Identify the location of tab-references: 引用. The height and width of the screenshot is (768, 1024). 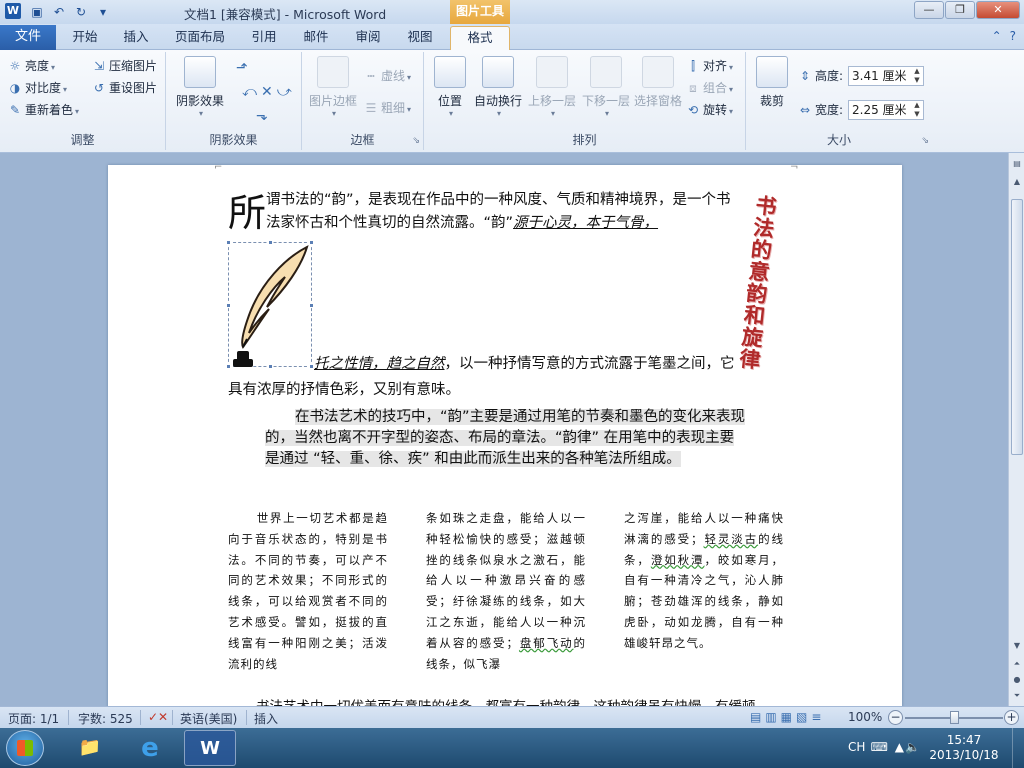
(264, 38).